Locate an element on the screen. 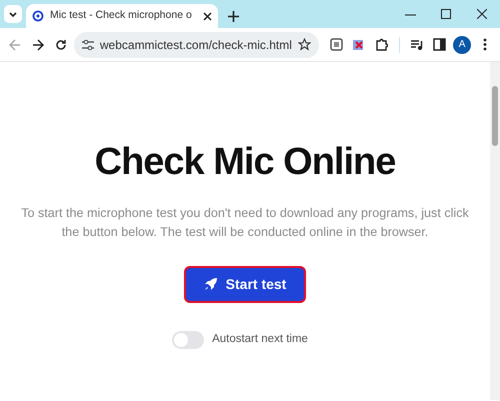 This screenshot has height=401, width=500. start-test-button: Start test is located at coordinates (245, 284).